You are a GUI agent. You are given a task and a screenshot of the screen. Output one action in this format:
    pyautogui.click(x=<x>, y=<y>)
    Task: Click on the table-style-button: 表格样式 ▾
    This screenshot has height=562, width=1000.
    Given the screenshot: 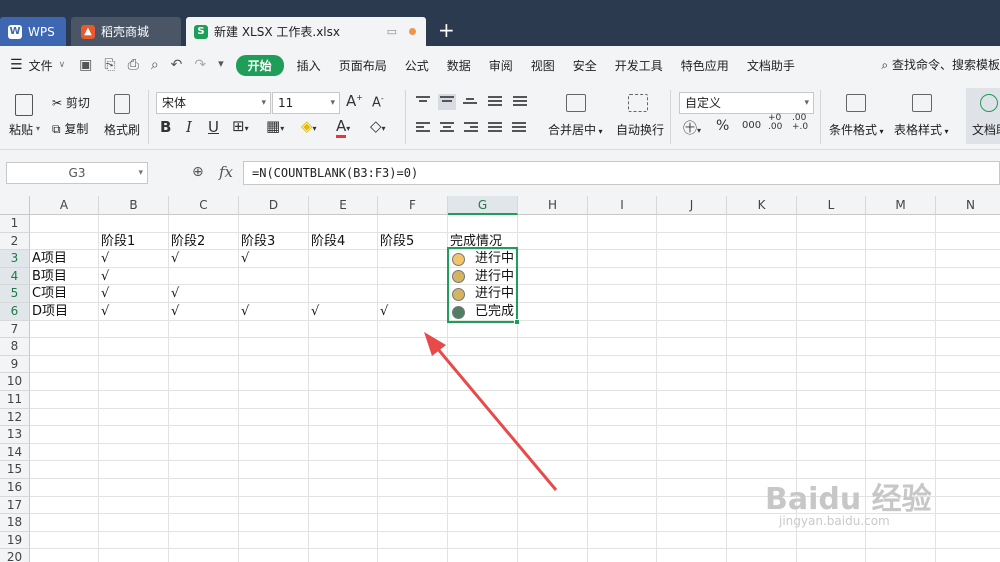 What is the action you would take?
    pyautogui.click(x=921, y=129)
    